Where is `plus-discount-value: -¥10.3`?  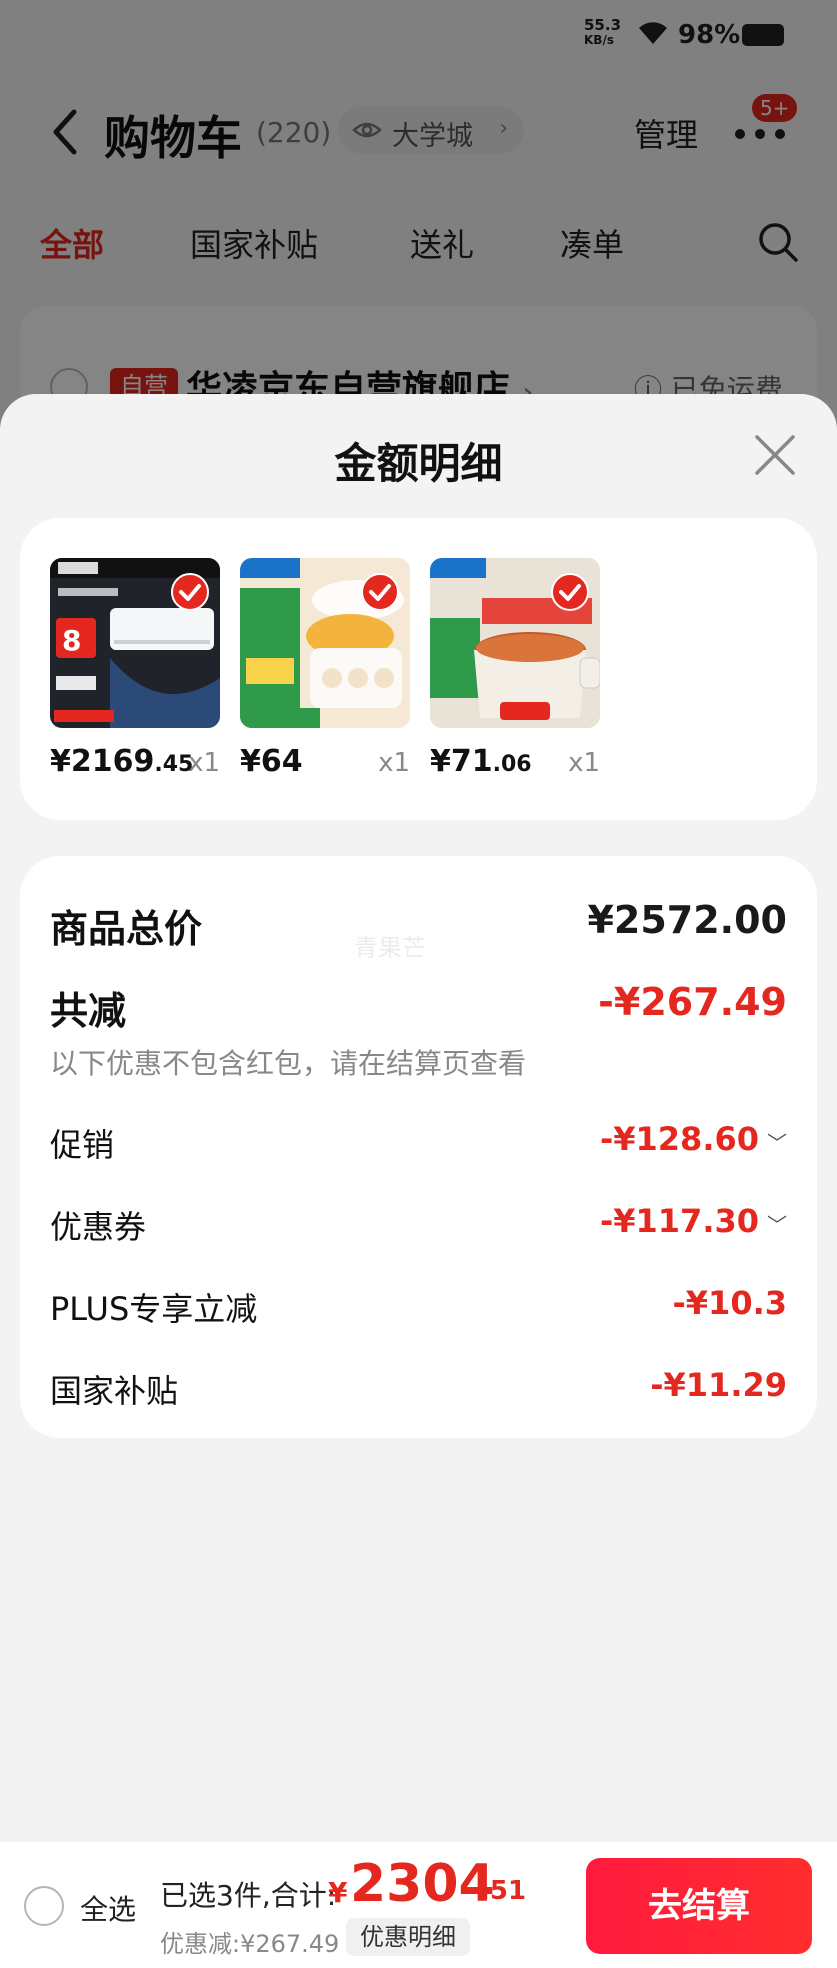 plus-discount-value: -¥10.3 is located at coordinates (730, 1303).